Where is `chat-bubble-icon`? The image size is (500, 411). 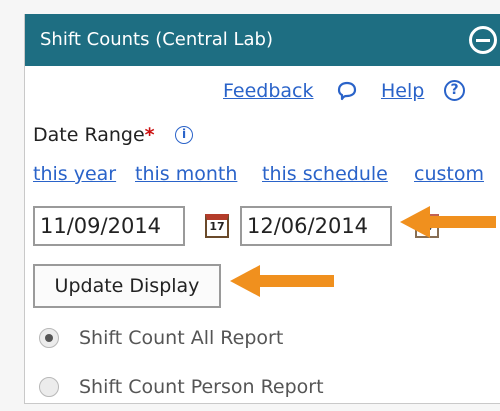
chat-bubble-icon is located at coordinates (347, 91).